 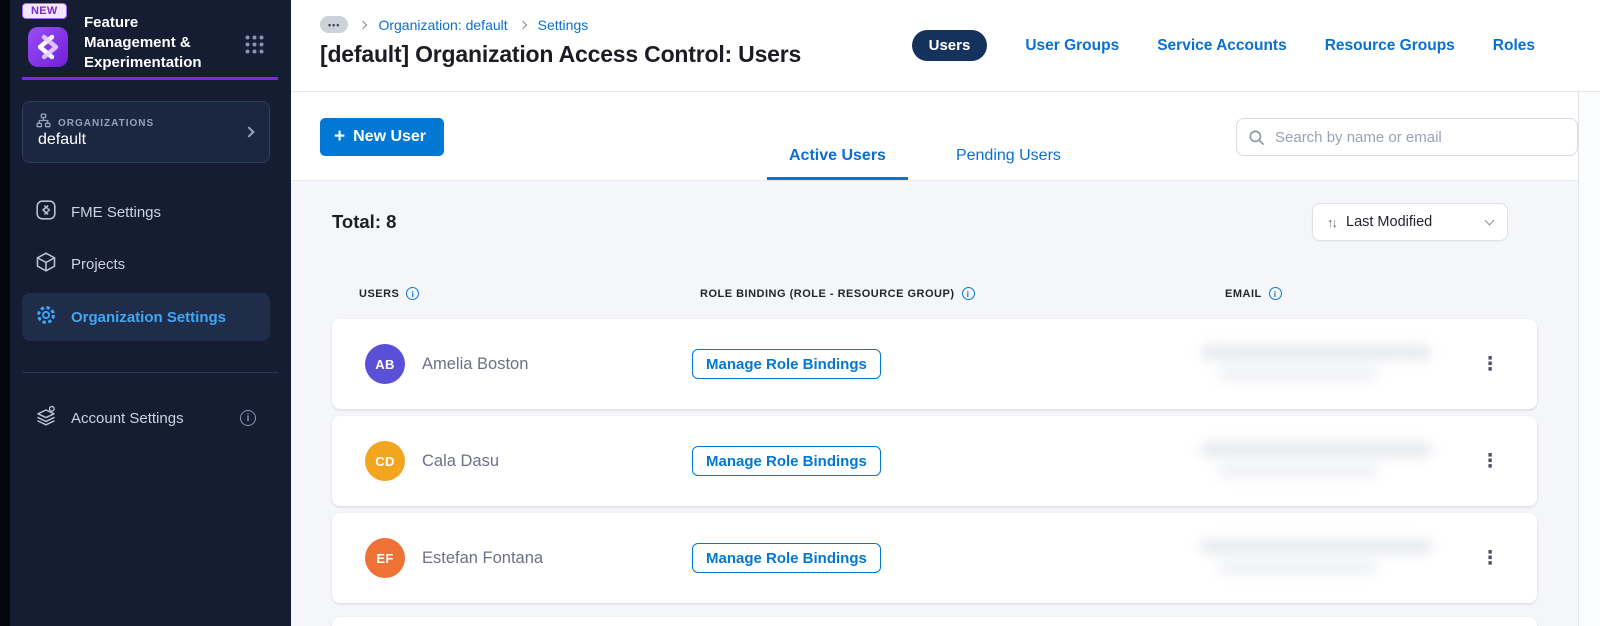 What do you see at coordinates (934, 461) in the screenshot?
I see `user-row: CD Cala Dasu Manage Role Bindings ⋮` at bounding box center [934, 461].